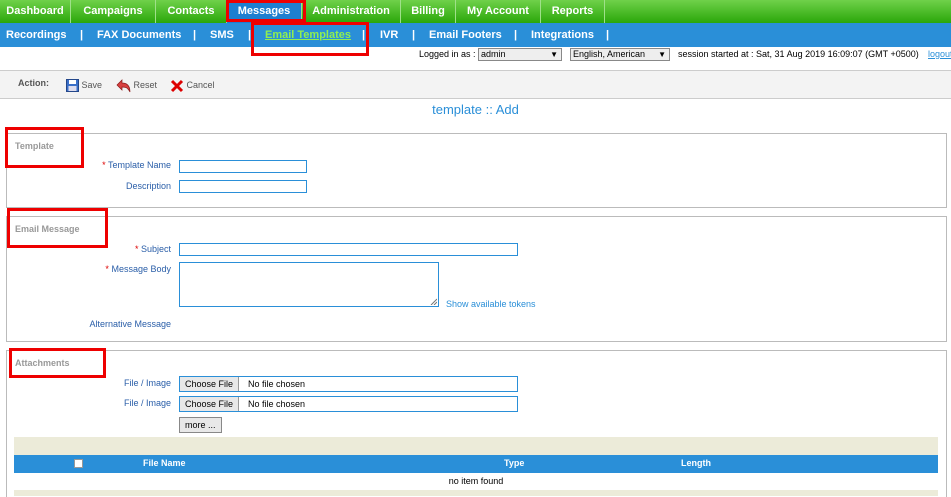 The image size is (951, 497). I want to click on select-all-checkbox, so click(78, 463).